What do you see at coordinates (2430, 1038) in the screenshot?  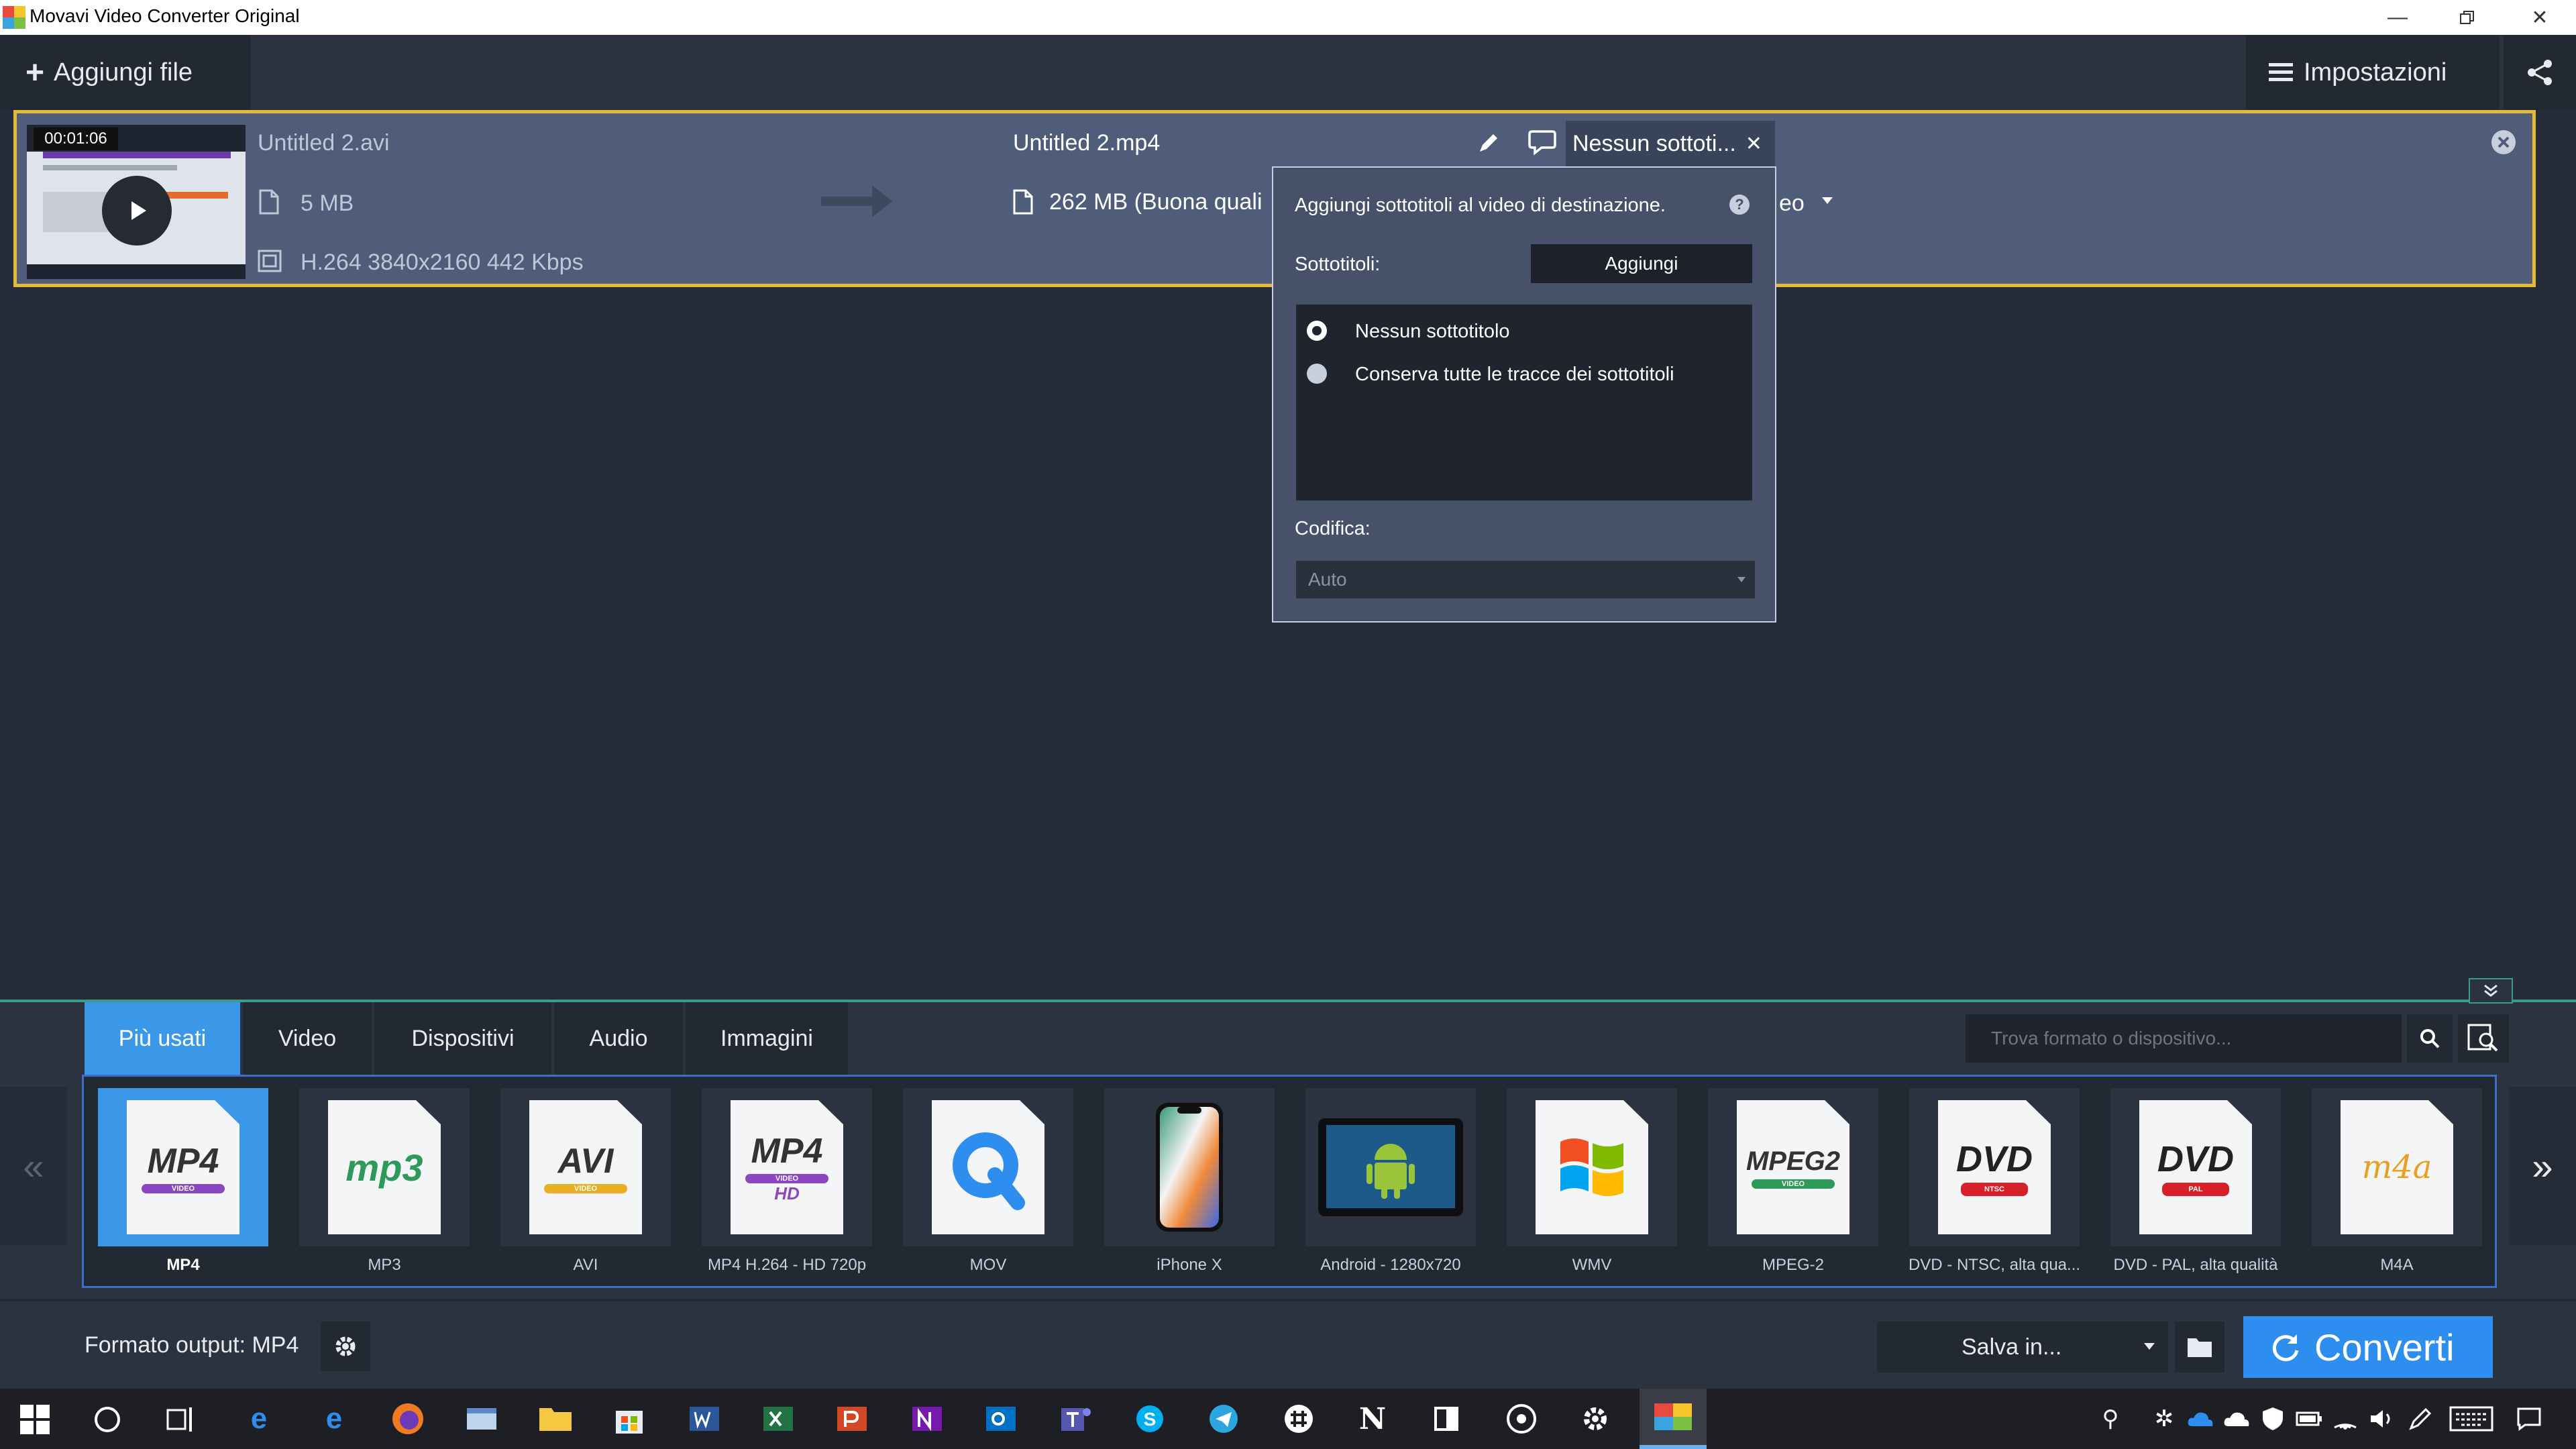 I see `search-button` at bounding box center [2430, 1038].